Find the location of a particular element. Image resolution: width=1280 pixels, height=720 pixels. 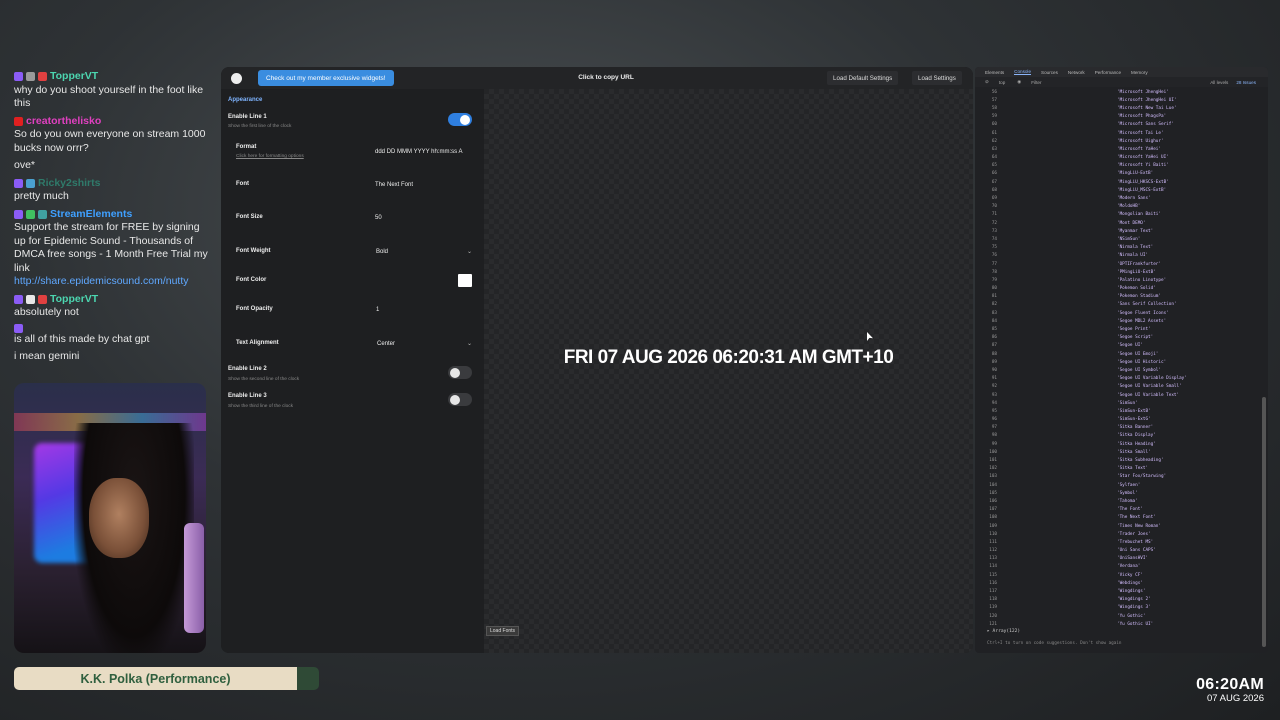

text-alignment-select: Center is located at coordinates (386, 344).